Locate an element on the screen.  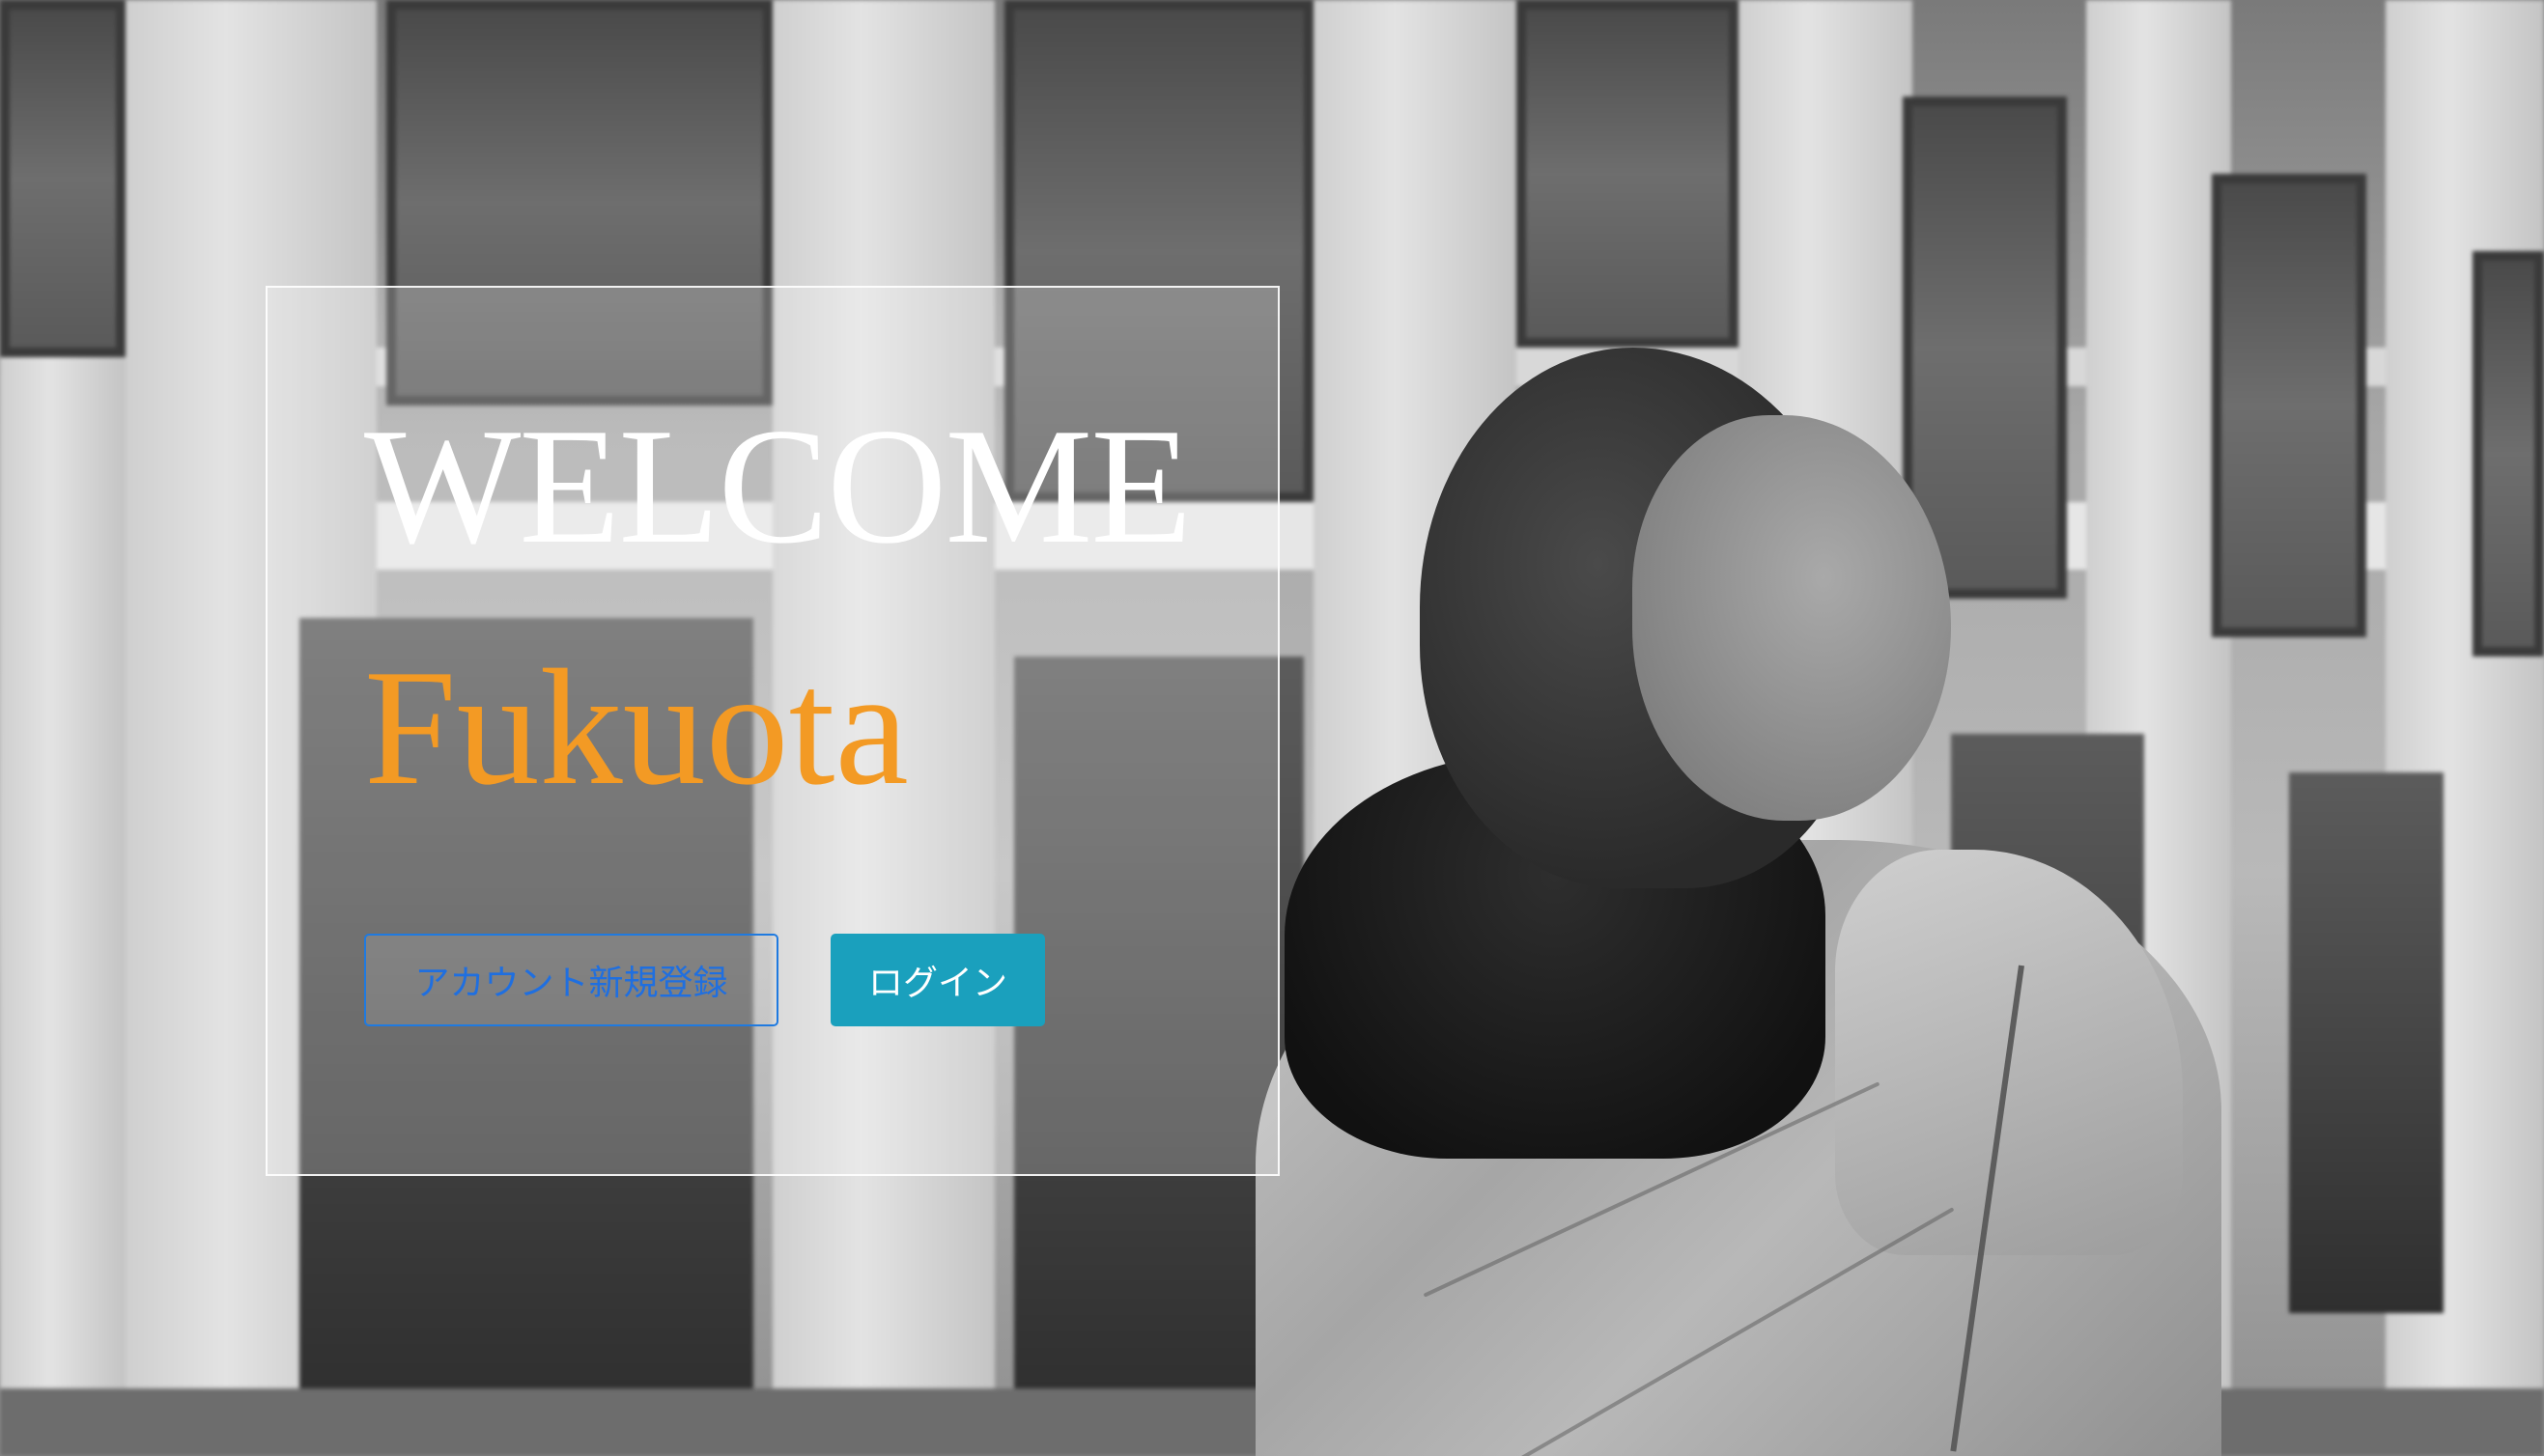
signup-button: アカウント新規登録 is located at coordinates (571, 980).